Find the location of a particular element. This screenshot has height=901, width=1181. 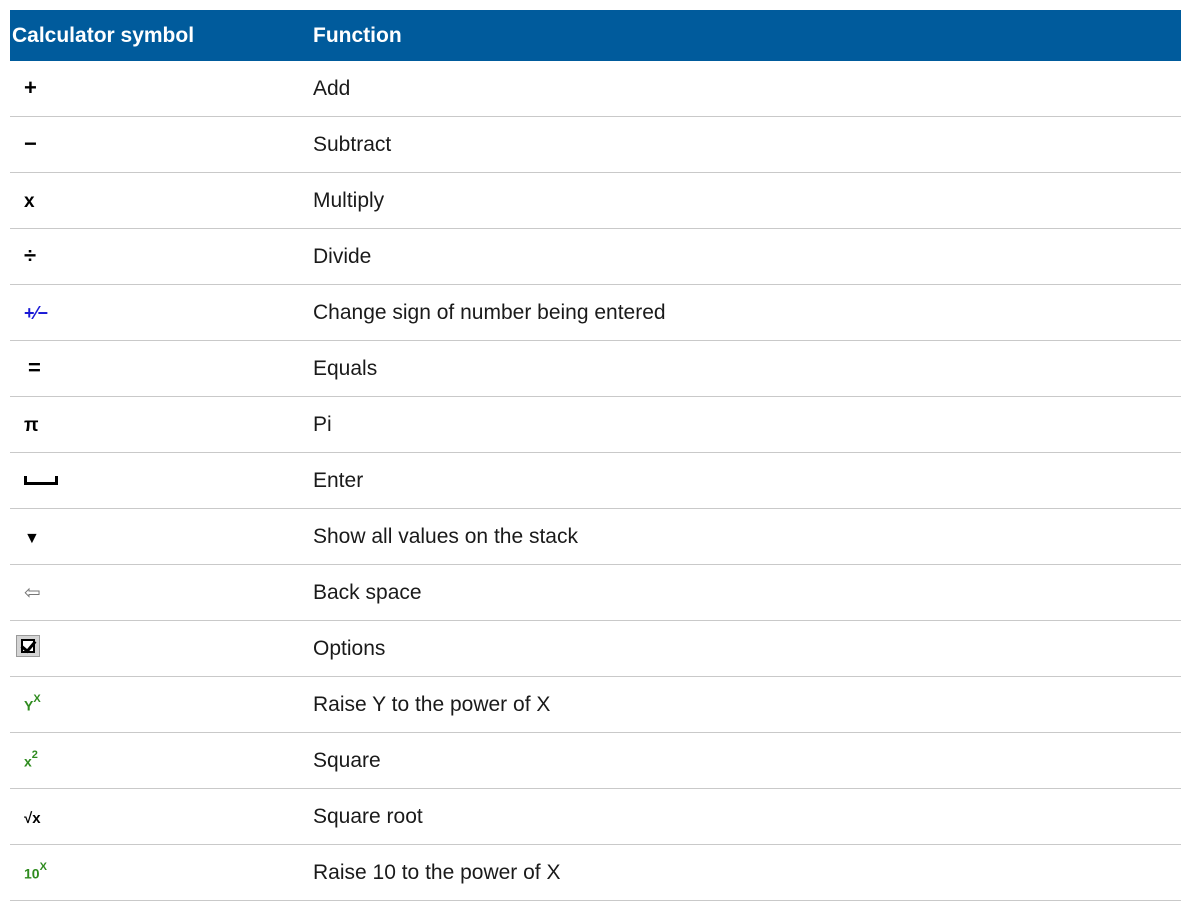

function-label: Back space is located at coordinates (747, 592).